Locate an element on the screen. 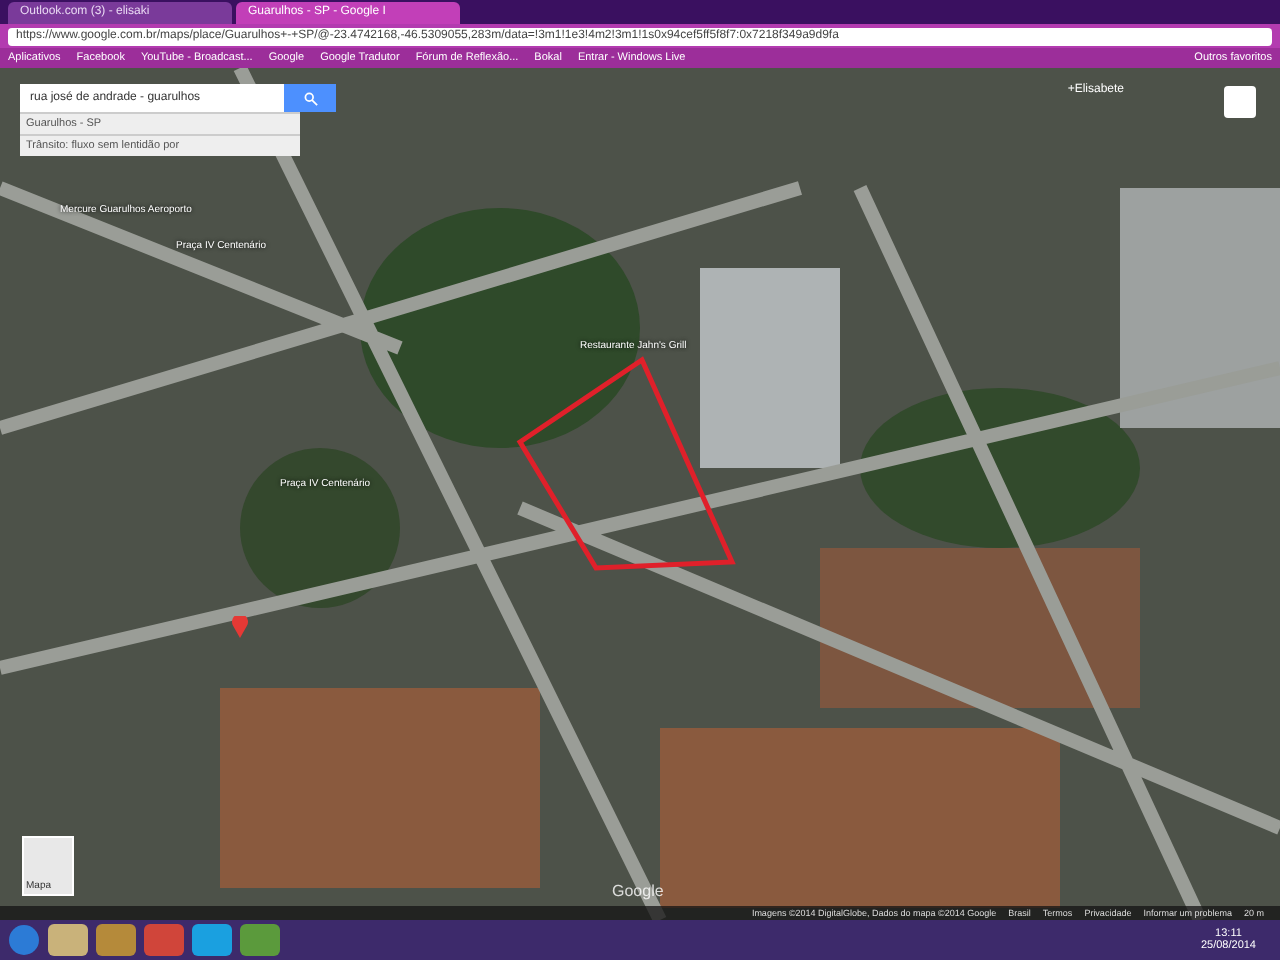  search-button is located at coordinates (310, 98).